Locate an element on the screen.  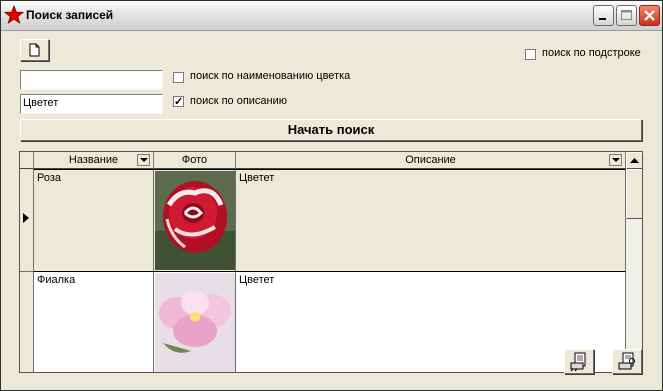
print-preview-icon is located at coordinates (626, 361).